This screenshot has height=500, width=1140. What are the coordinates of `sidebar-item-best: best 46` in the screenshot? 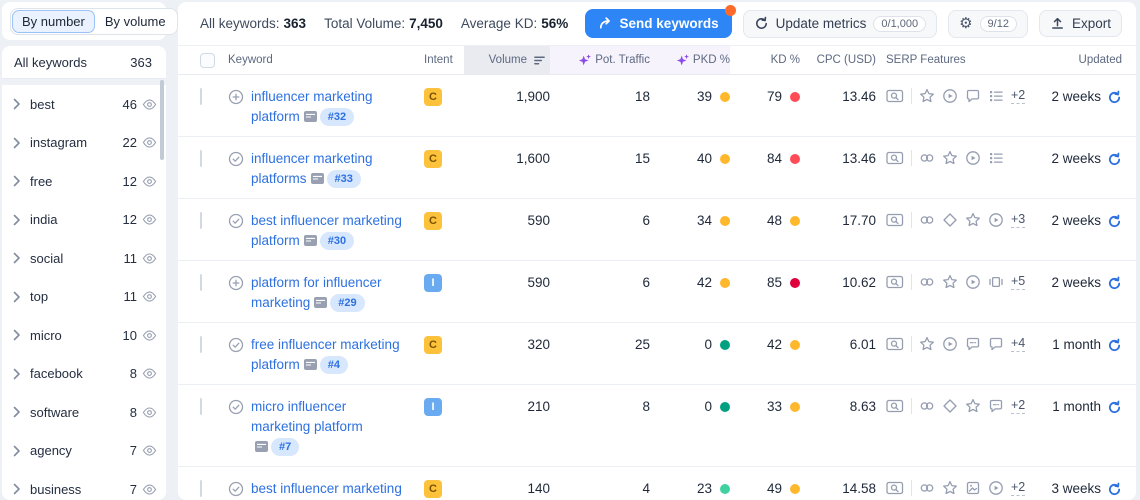 It's located at (84, 104).